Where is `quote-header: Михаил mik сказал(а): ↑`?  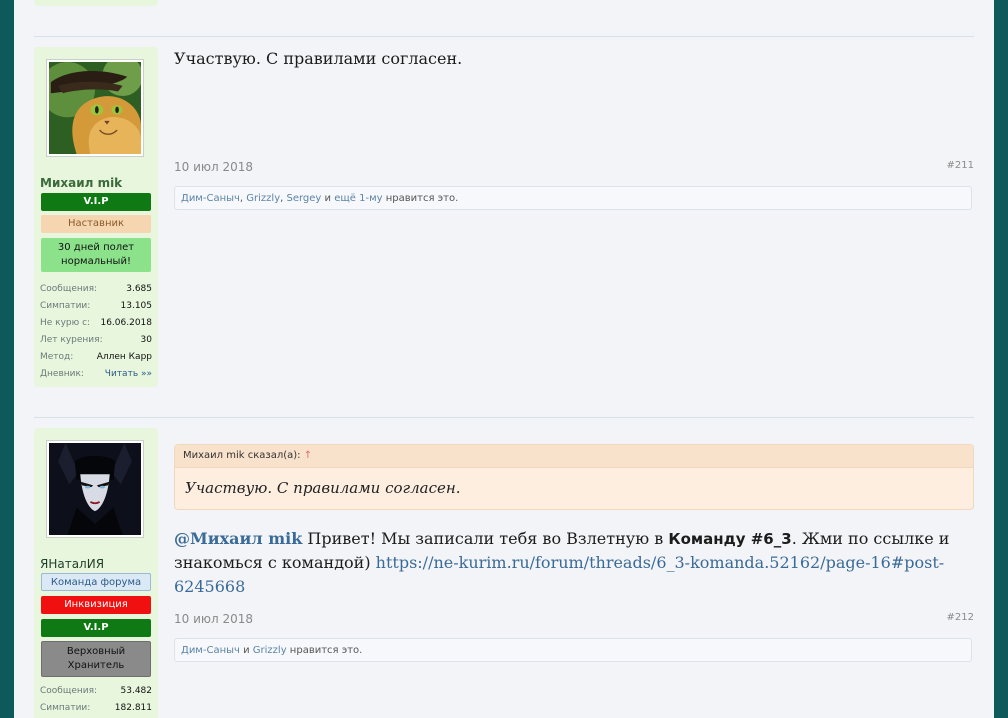
quote-header: Михаил mik сказал(а): ↑ is located at coordinates (574, 456).